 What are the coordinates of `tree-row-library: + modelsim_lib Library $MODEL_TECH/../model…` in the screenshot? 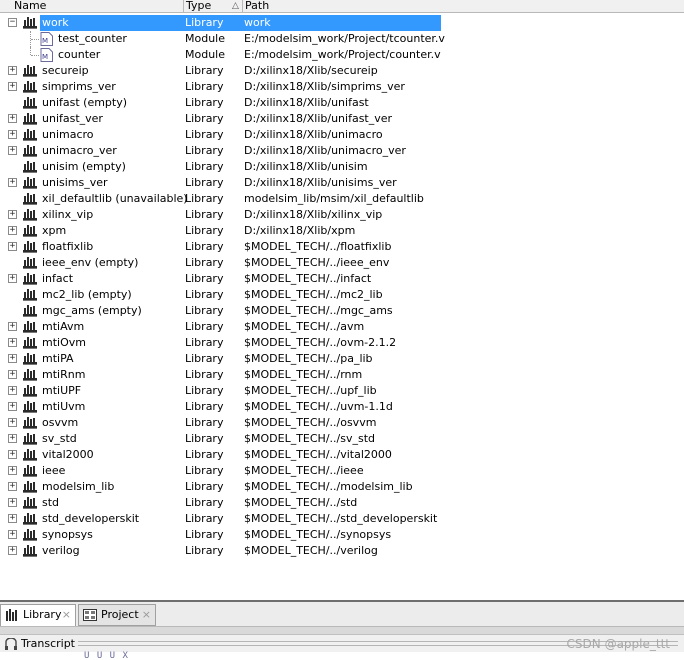 It's located at (342, 487).